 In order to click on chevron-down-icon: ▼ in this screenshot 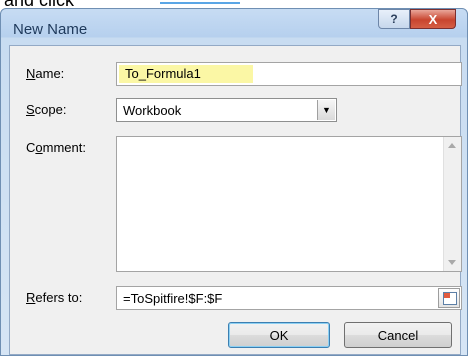, I will do `click(326, 110)`.